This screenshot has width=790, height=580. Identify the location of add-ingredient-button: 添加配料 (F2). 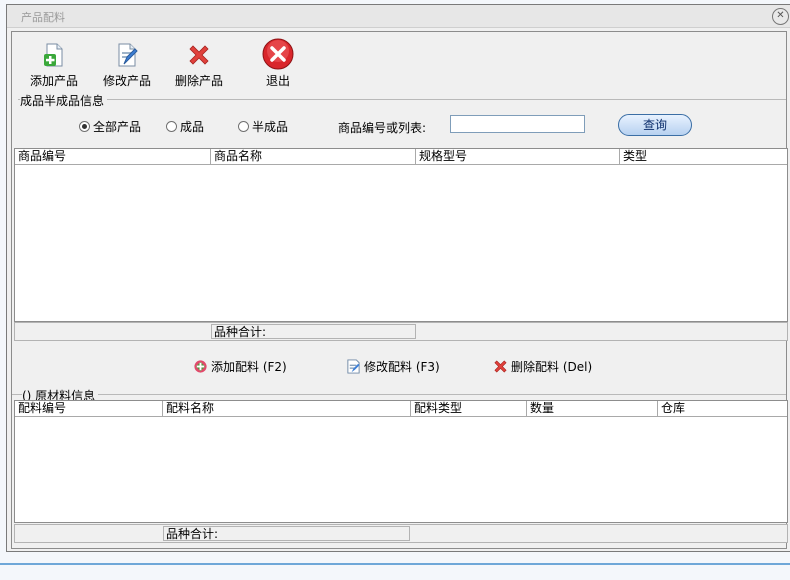
(240, 366).